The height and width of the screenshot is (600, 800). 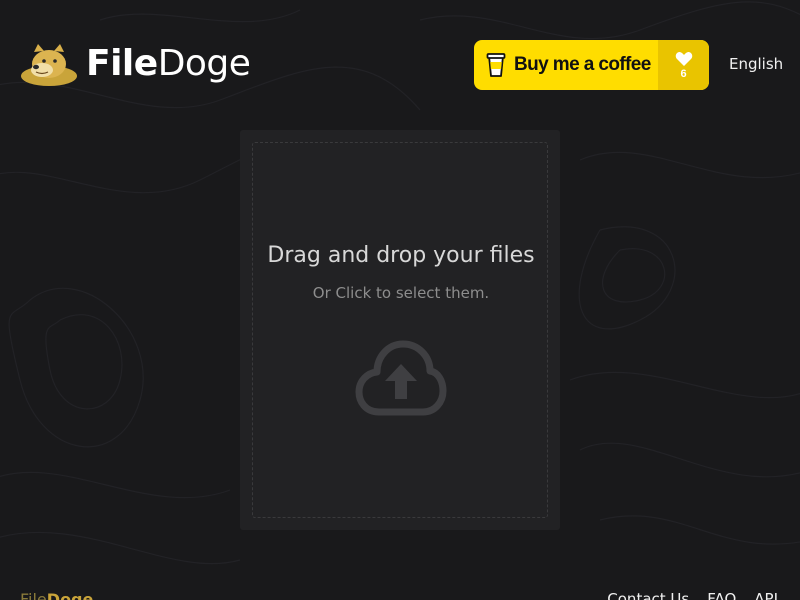 What do you see at coordinates (683, 73) in the screenshot?
I see `supporter-count-value: 6` at bounding box center [683, 73].